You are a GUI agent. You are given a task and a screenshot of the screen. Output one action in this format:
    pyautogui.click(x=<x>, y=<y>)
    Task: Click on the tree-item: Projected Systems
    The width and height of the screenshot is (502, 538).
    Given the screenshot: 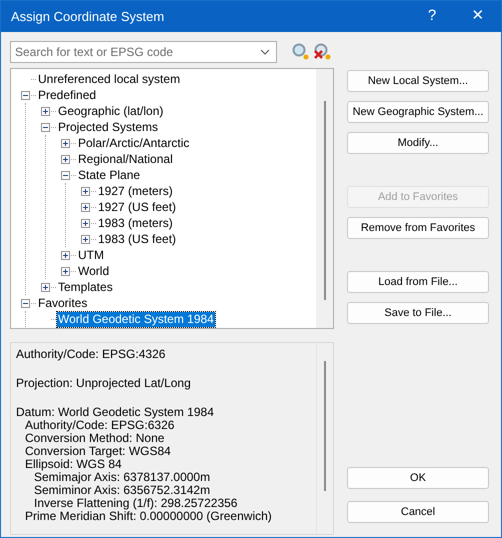 What is the action you would take?
    pyautogui.click(x=108, y=127)
    